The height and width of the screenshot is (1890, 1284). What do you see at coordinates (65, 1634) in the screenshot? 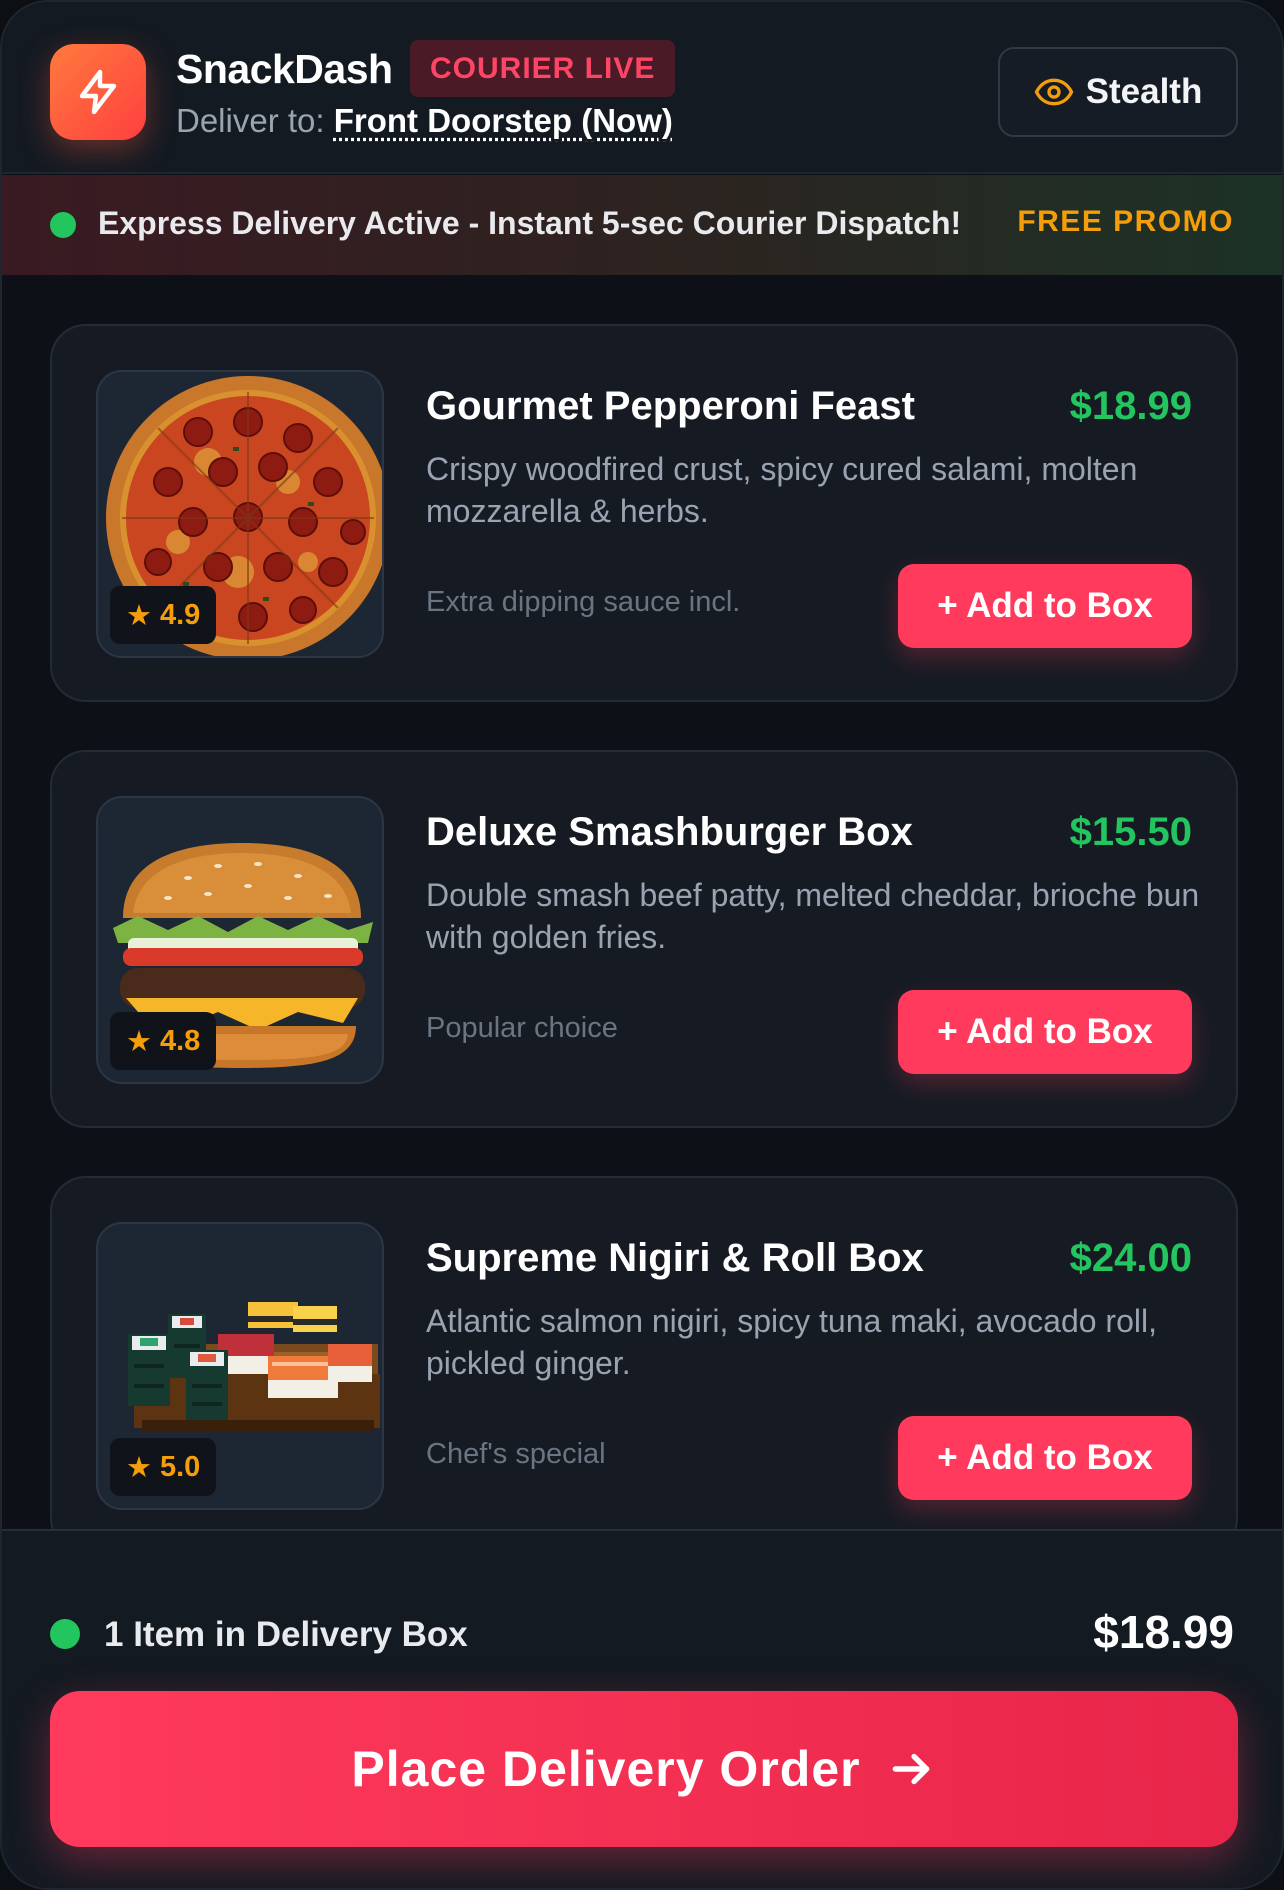
I see `cart-status-dot` at bounding box center [65, 1634].